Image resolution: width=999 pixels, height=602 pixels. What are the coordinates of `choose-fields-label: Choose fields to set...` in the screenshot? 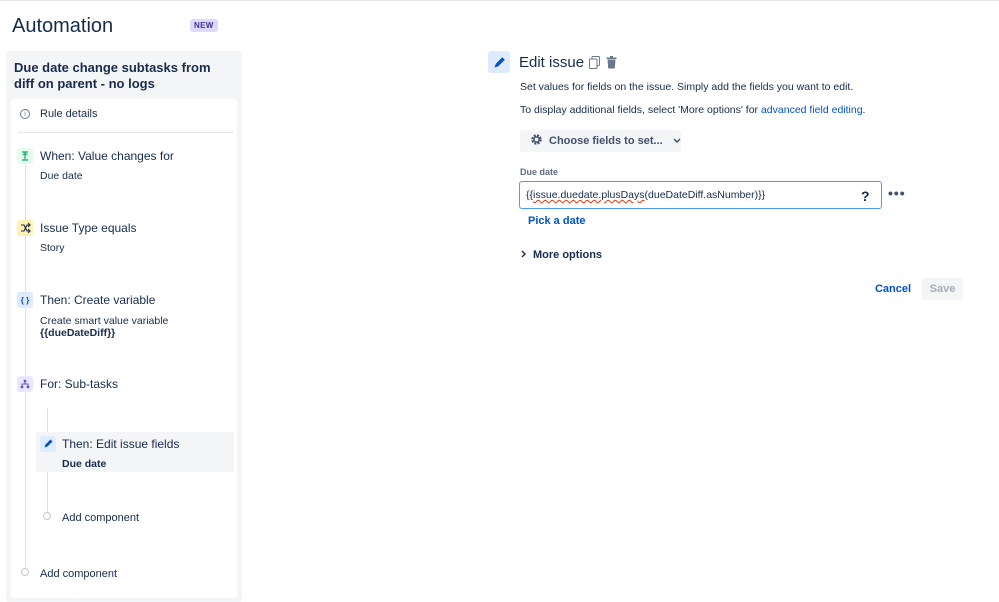 It's located at (606, 141).